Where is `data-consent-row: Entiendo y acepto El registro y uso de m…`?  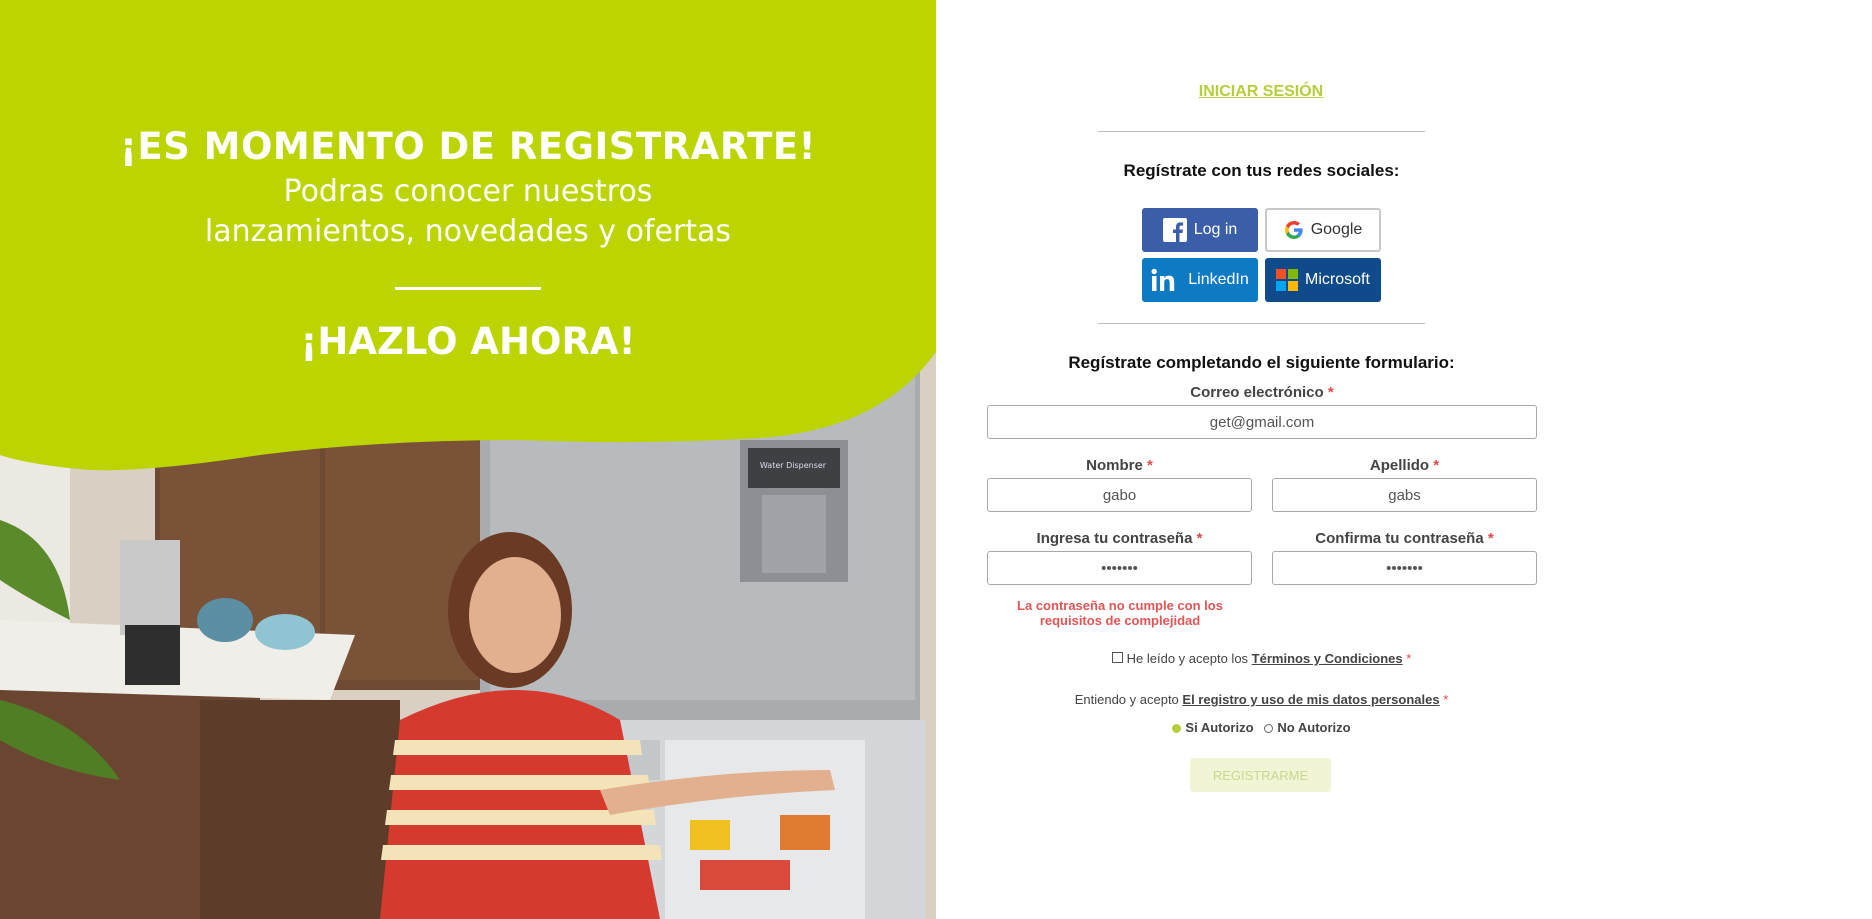
data-consent-row: Entiendo y acepto El registro y uso de m… is located at coordinates (1261, 699).